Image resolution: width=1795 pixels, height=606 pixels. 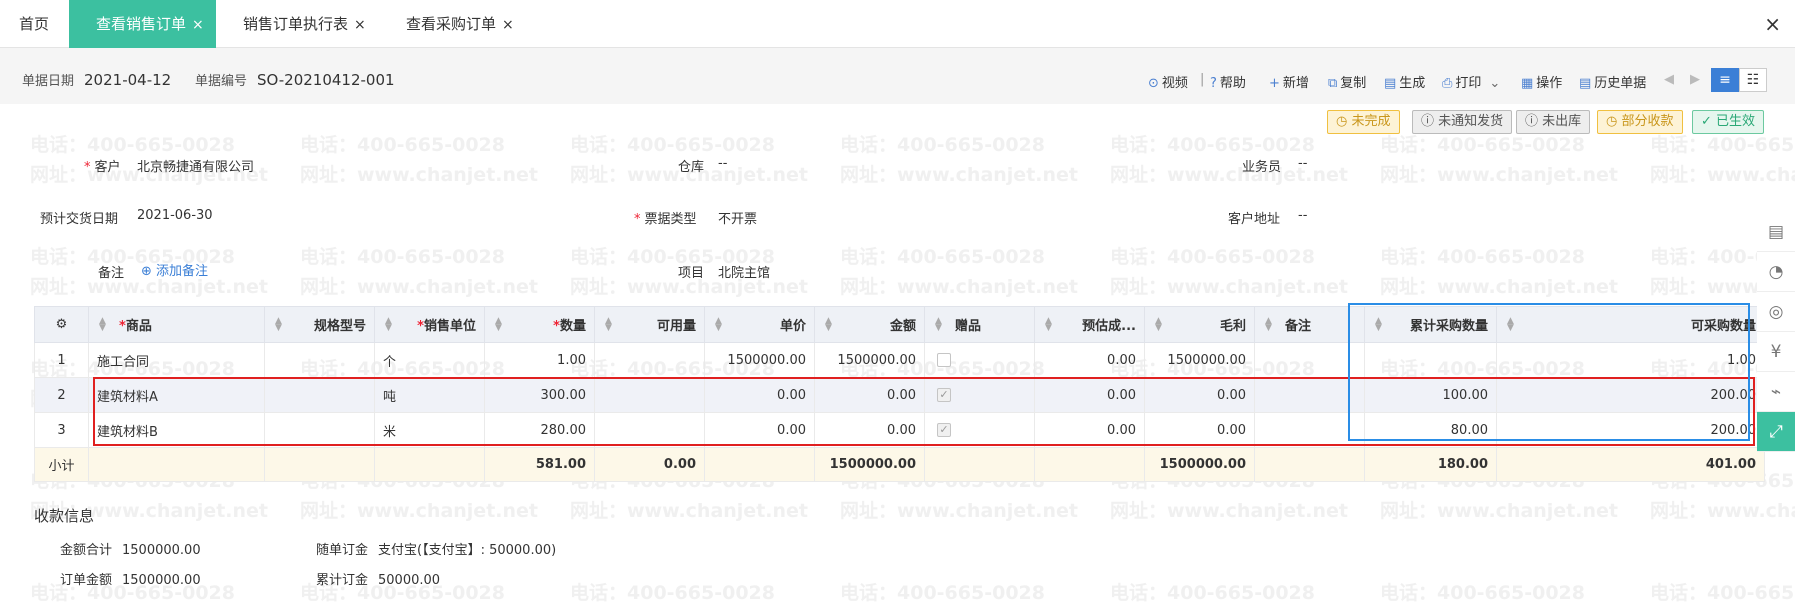 What do you see at coordinates (869, 360) in the screenshot?
I see `cell-amount: 1500000.00` at bounding box center [869, 360].